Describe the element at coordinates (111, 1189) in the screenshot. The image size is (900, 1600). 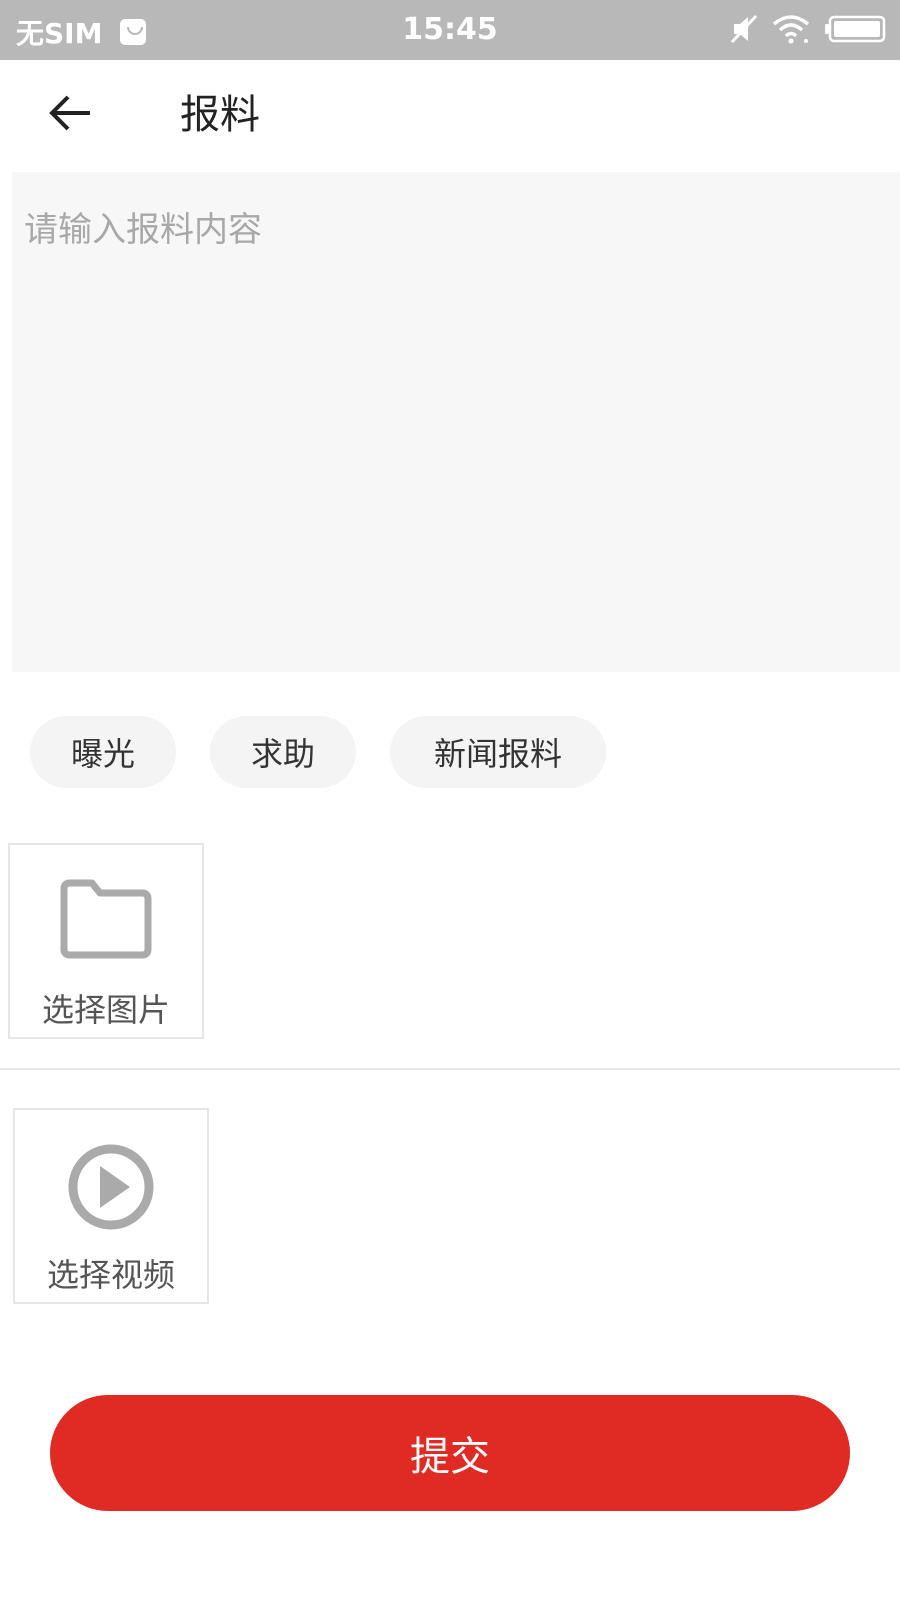
I see `play-circle-icon` at that location.